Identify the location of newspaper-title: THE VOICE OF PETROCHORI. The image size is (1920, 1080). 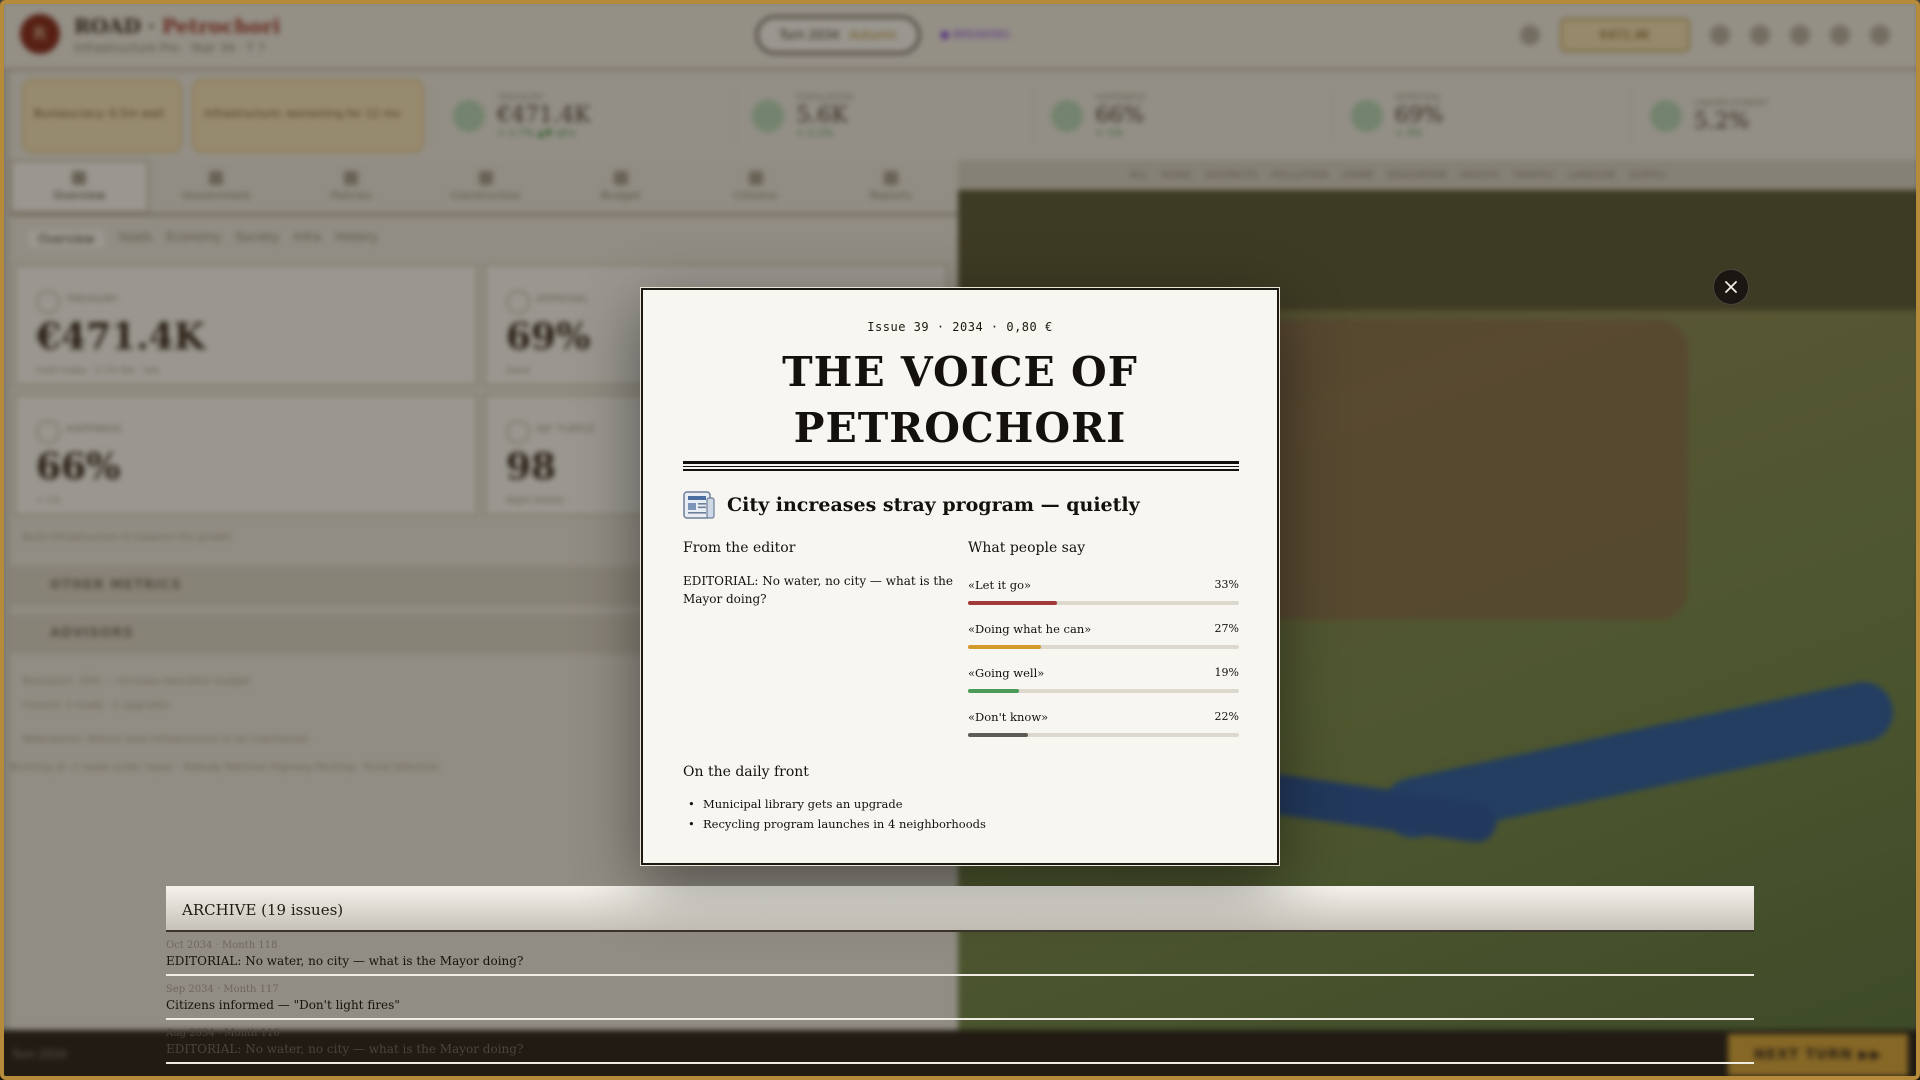
(960, 400).